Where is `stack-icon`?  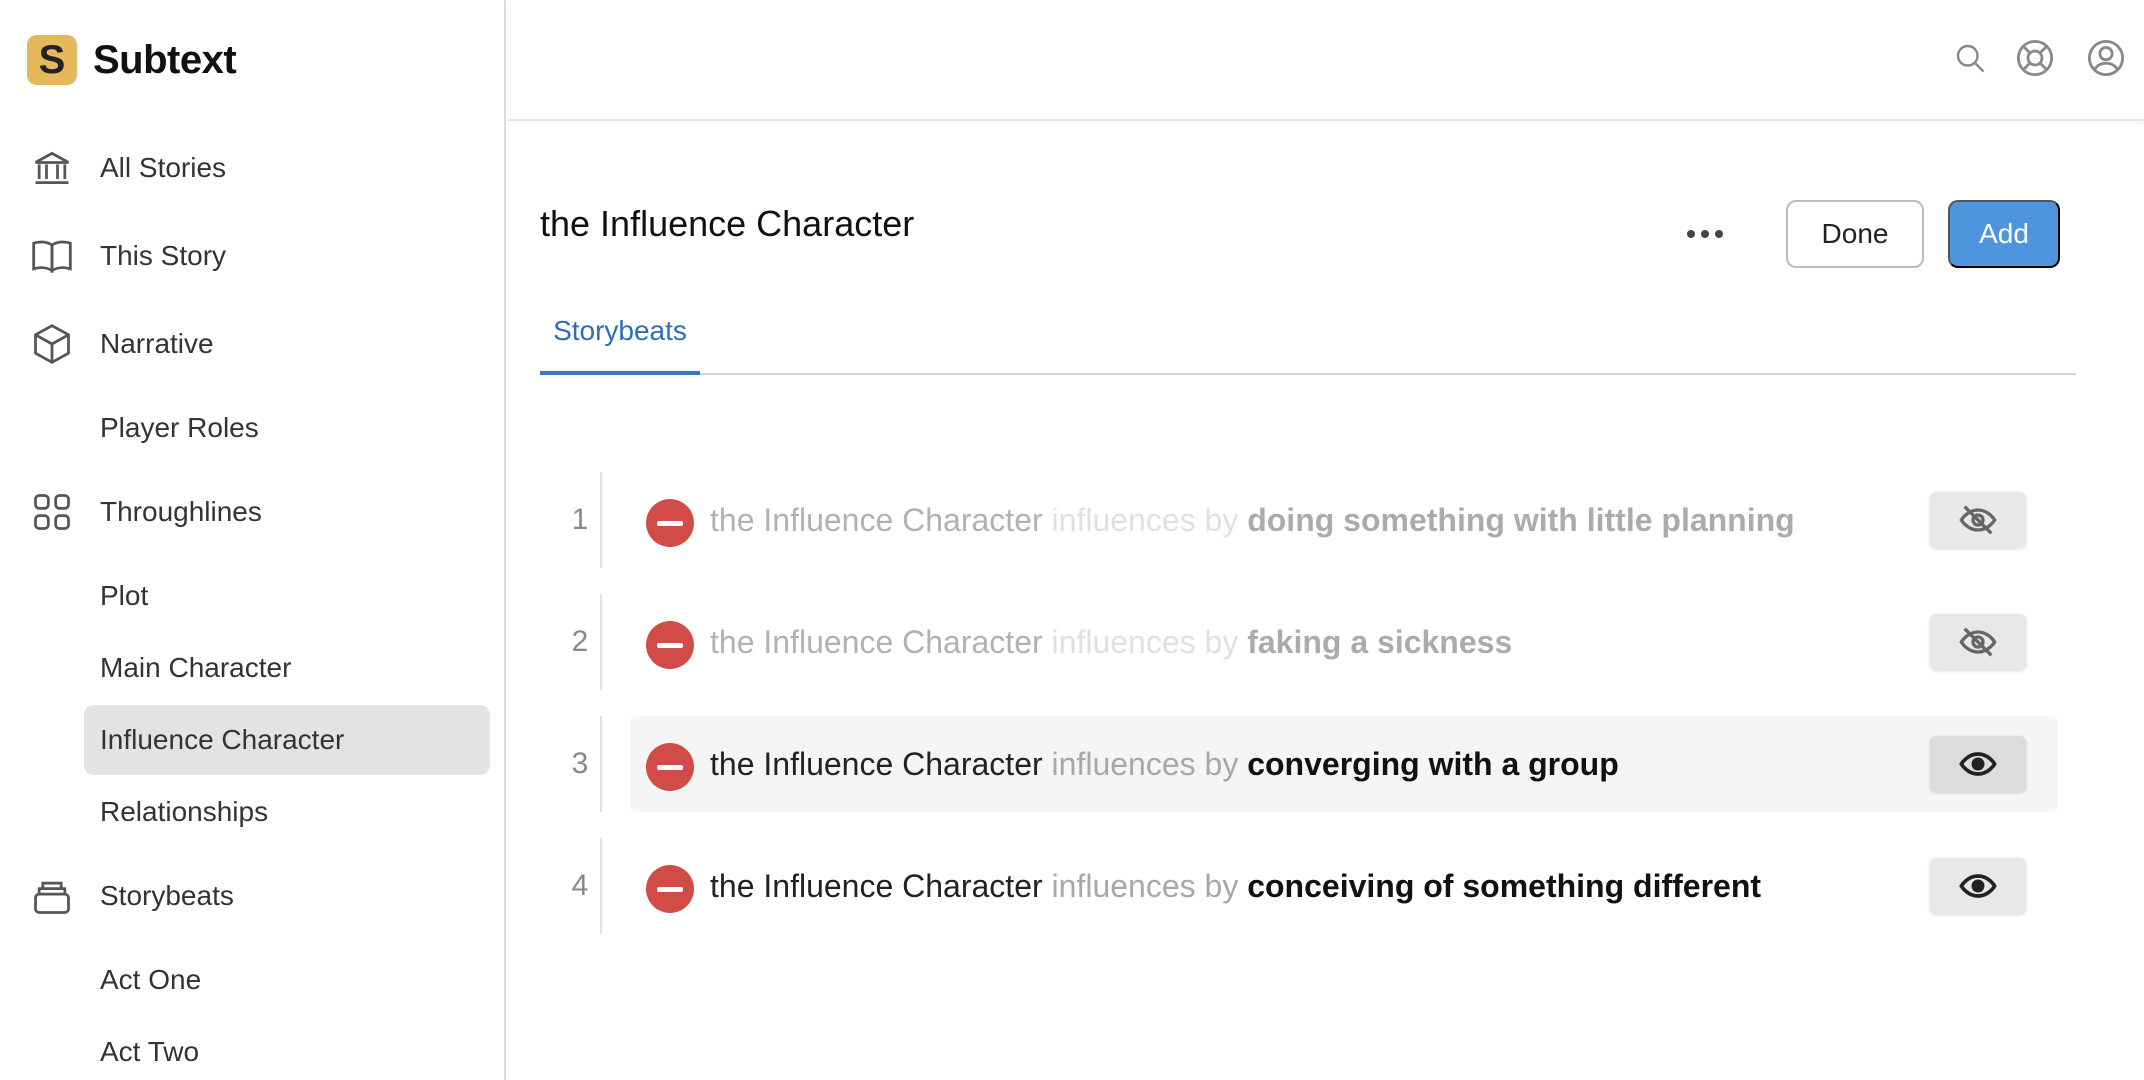 stack-icon is located at coordinates (52, 896).